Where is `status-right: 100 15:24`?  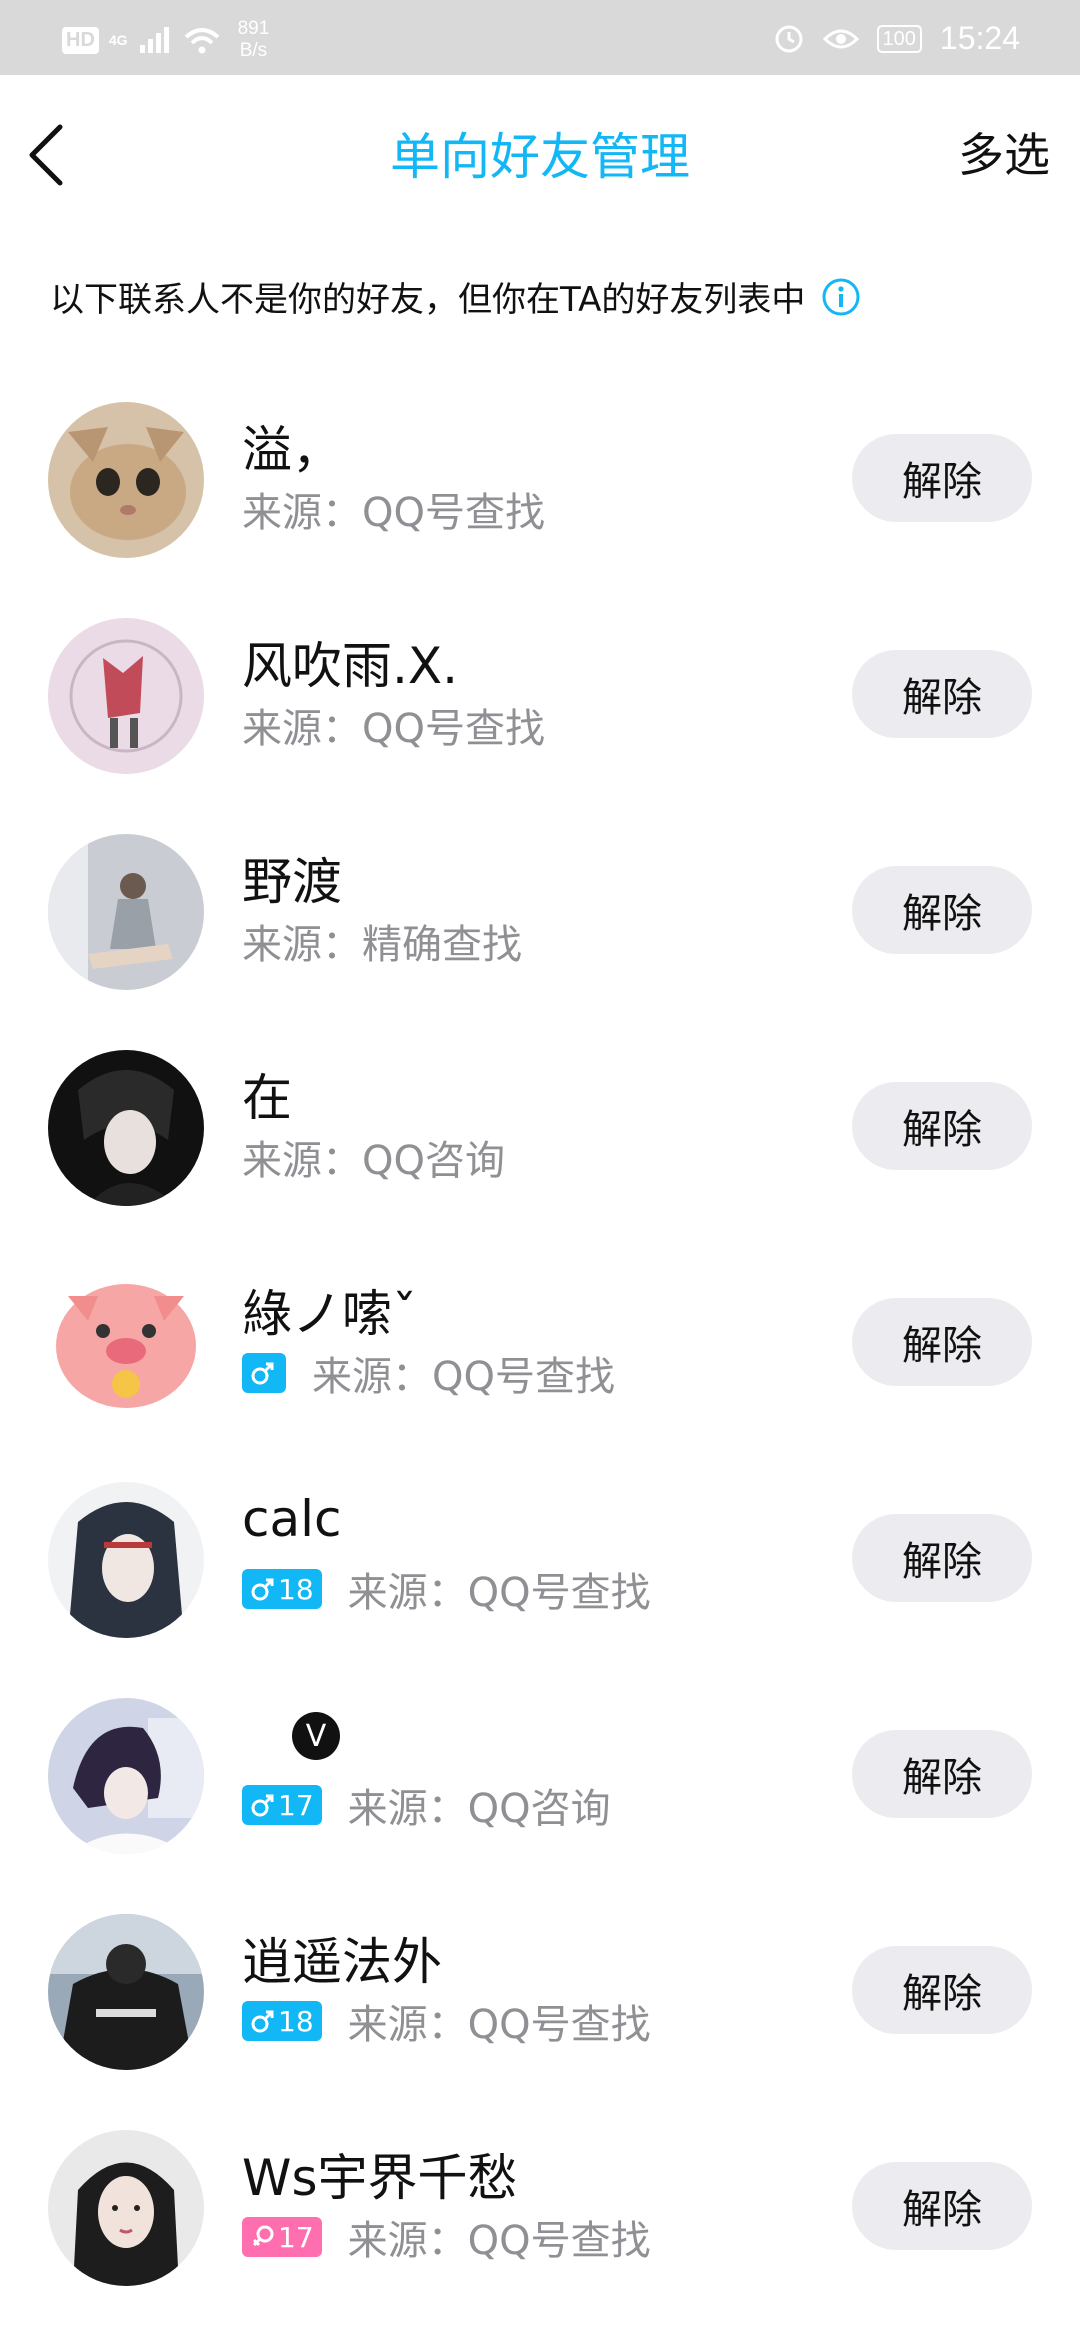 status-right: 100 15:24 is located at coordinates (896, 38).